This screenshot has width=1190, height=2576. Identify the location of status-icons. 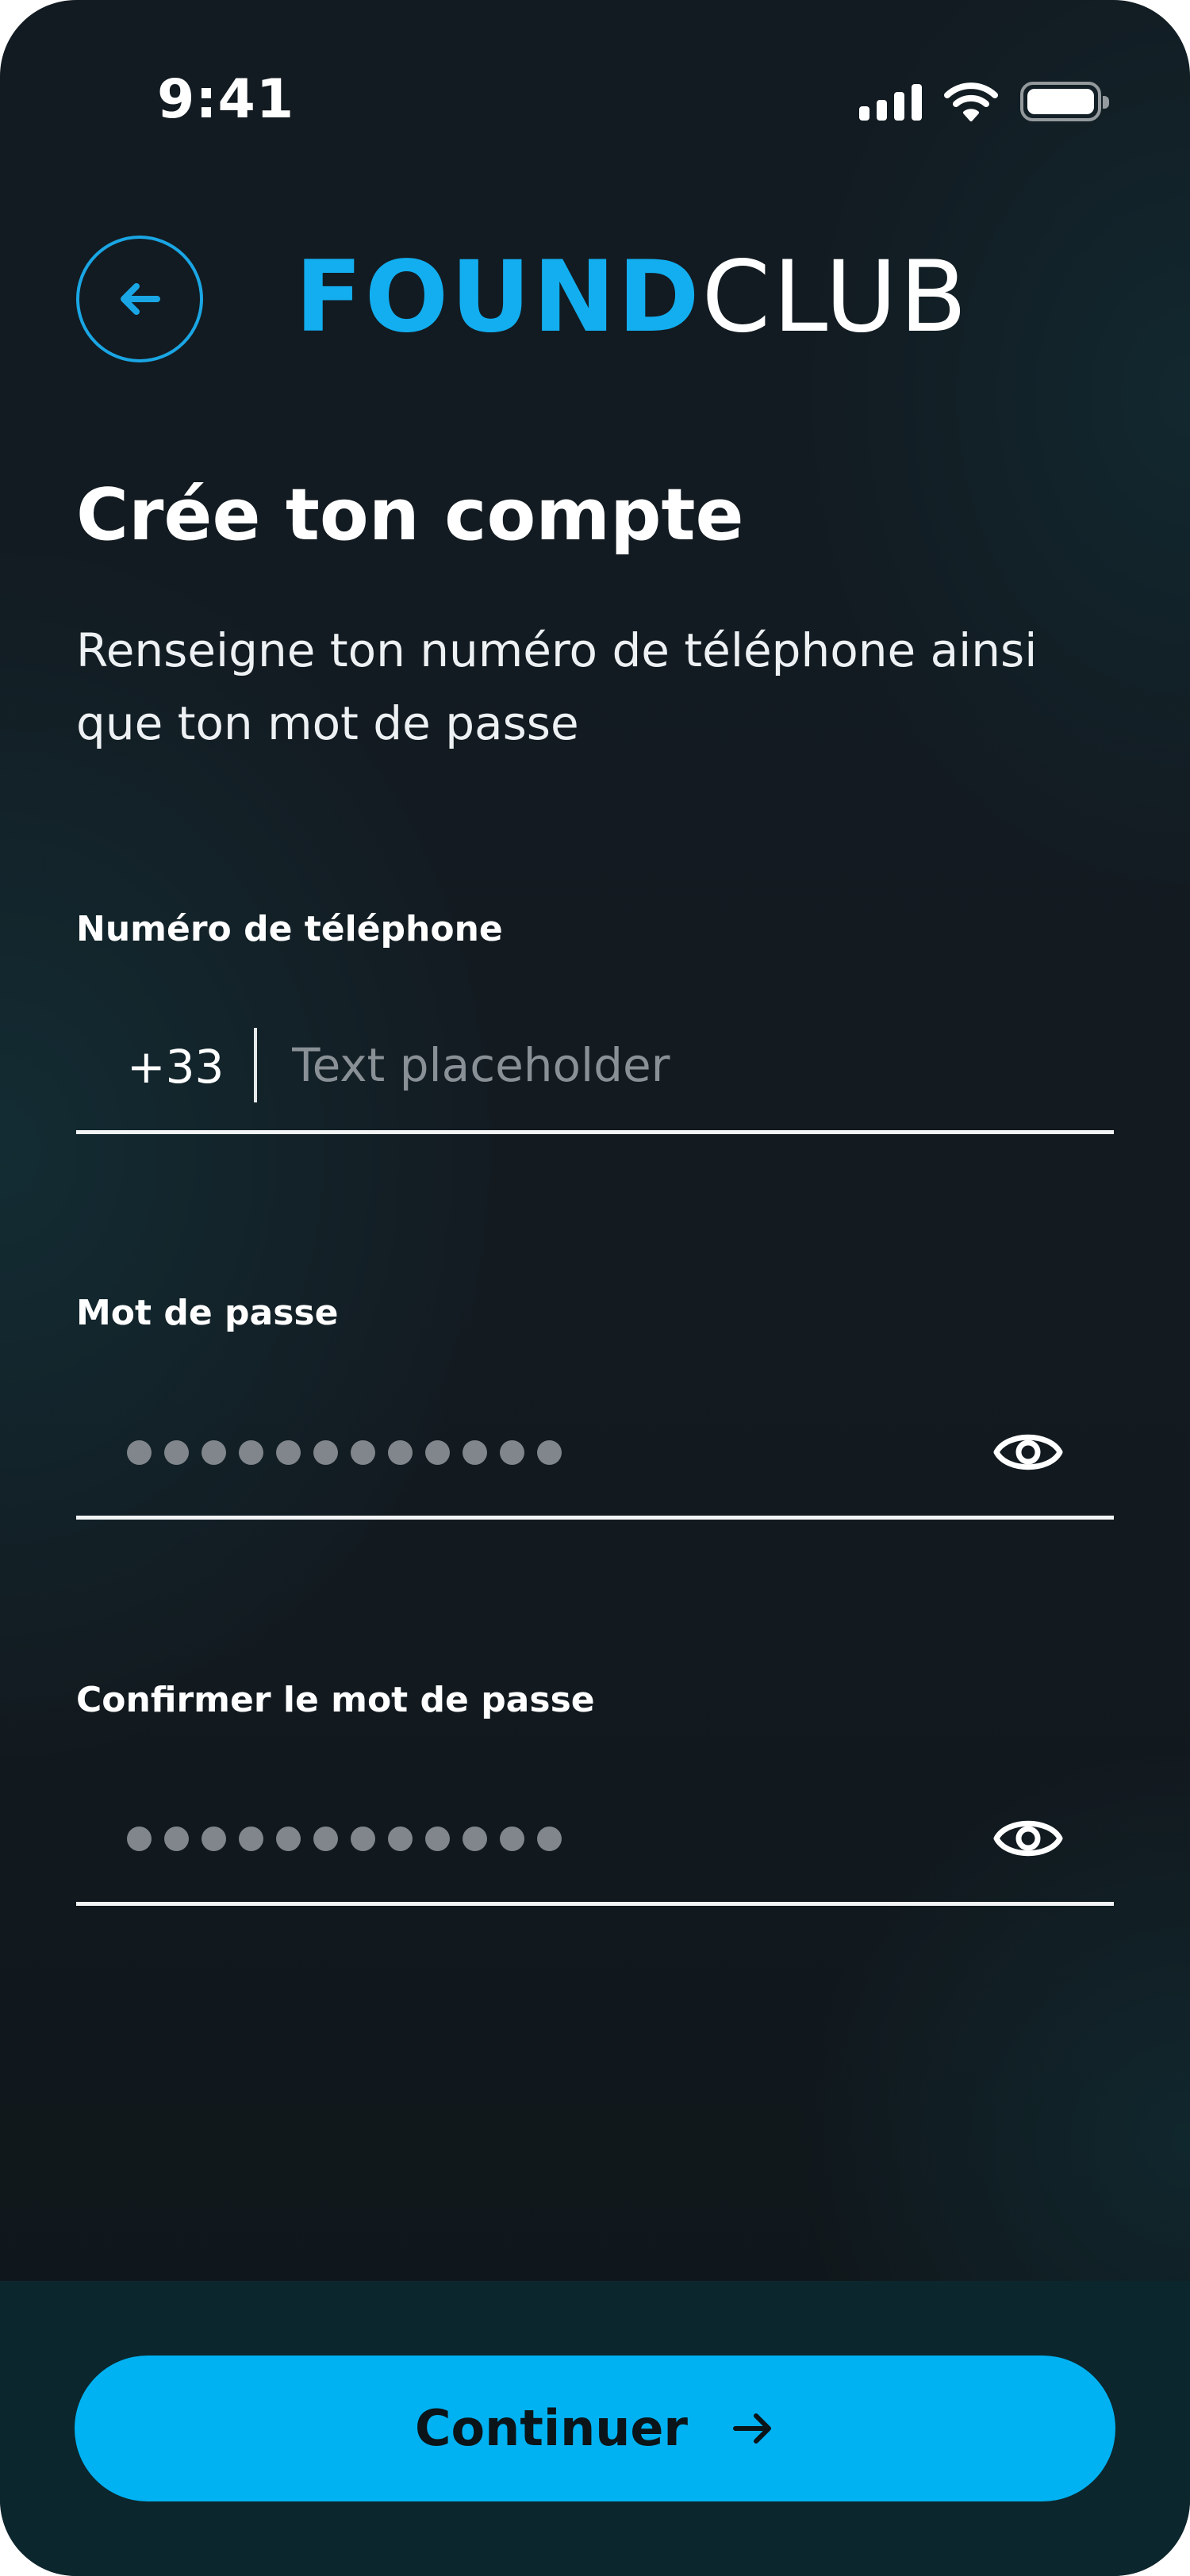
(984, 101).